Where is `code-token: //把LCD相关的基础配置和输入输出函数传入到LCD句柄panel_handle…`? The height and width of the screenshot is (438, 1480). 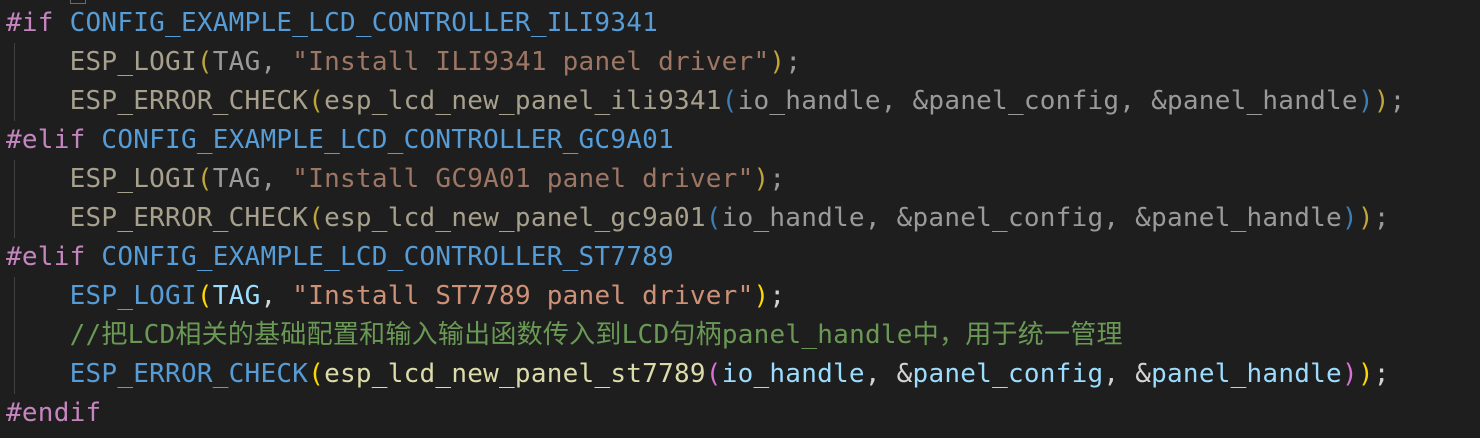 code-token: //把LCD相关的基础配置和输入输出函数传入到LCD句柄panel_handle… is located at coordinates (596, 335).